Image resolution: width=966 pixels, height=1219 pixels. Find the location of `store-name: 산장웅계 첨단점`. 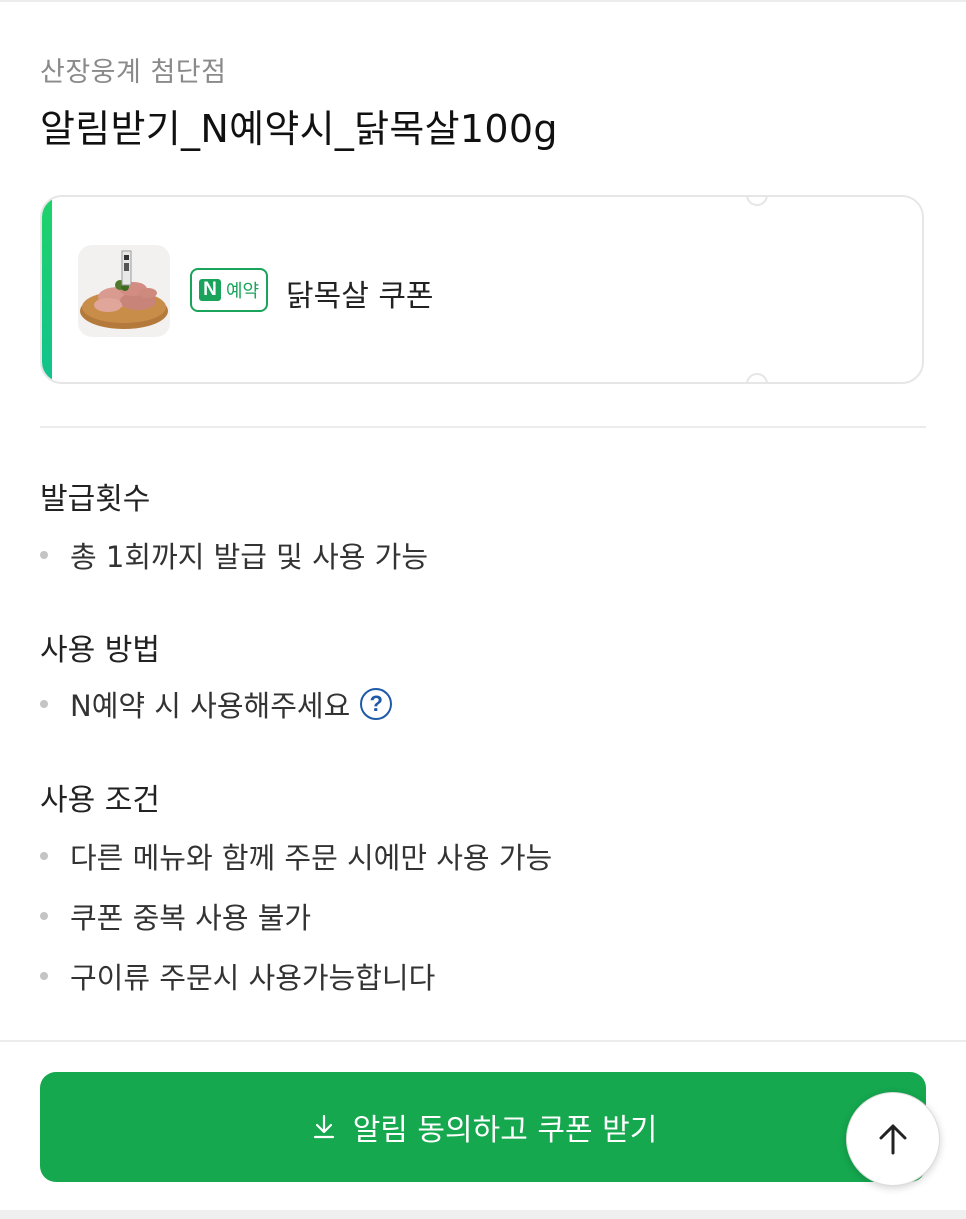

store-name: 산장웅계 첨단점 is located at coordinates (133, 72).